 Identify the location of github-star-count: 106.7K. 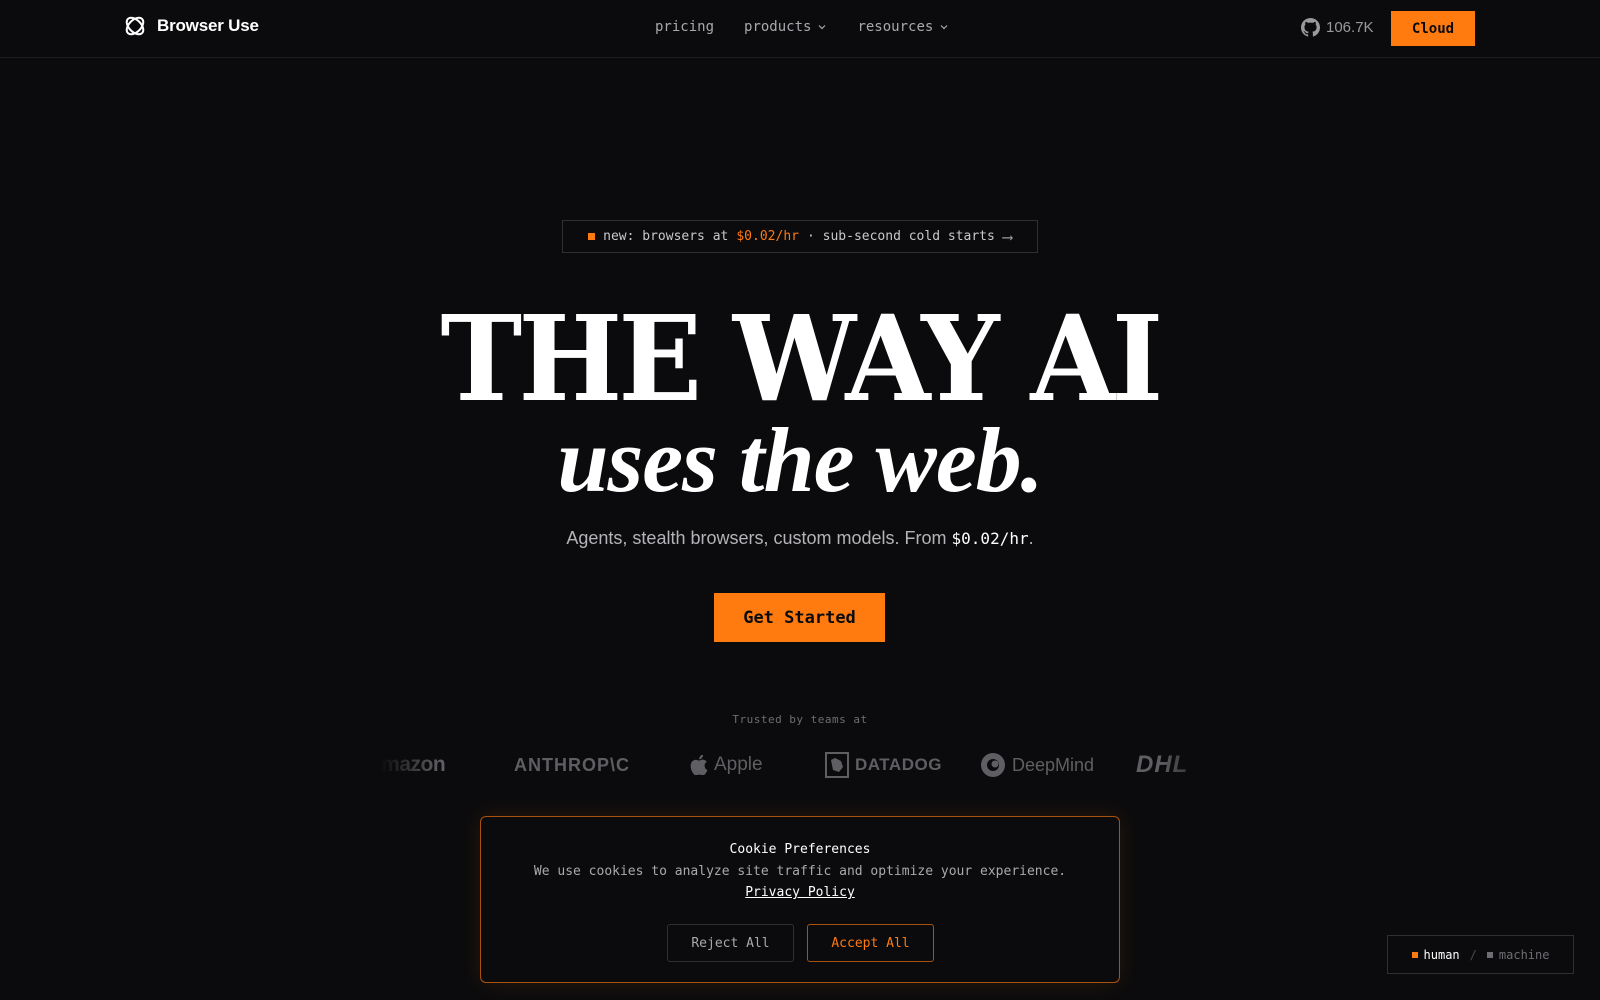
(1350, 27).